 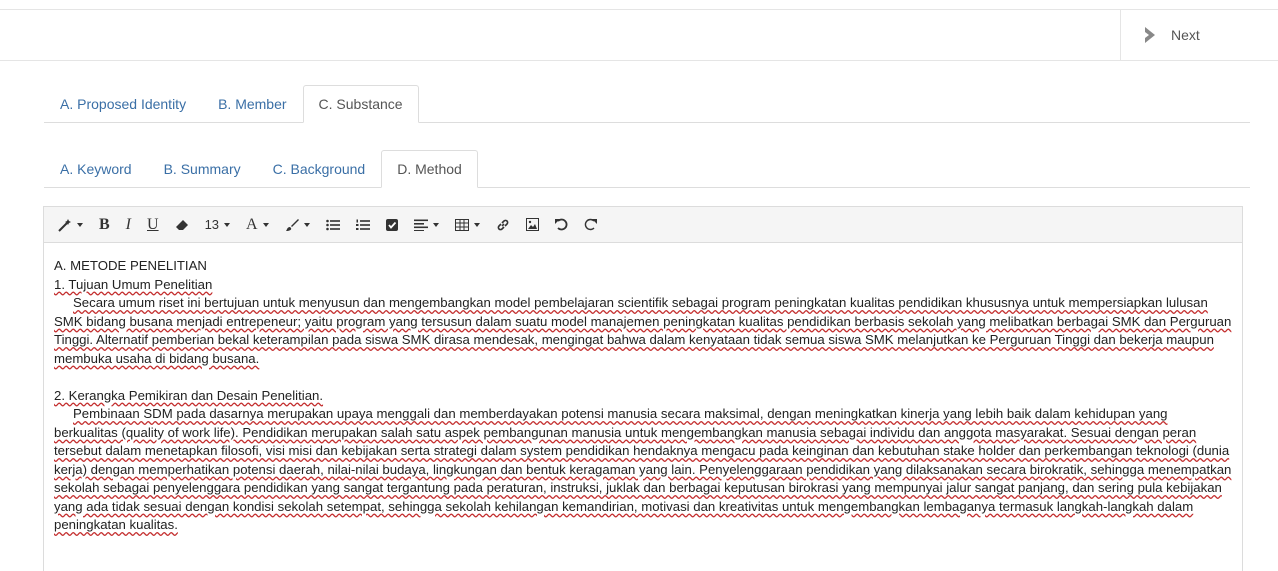 I want to click on font-color-button: A, so click(x=257, y=225).